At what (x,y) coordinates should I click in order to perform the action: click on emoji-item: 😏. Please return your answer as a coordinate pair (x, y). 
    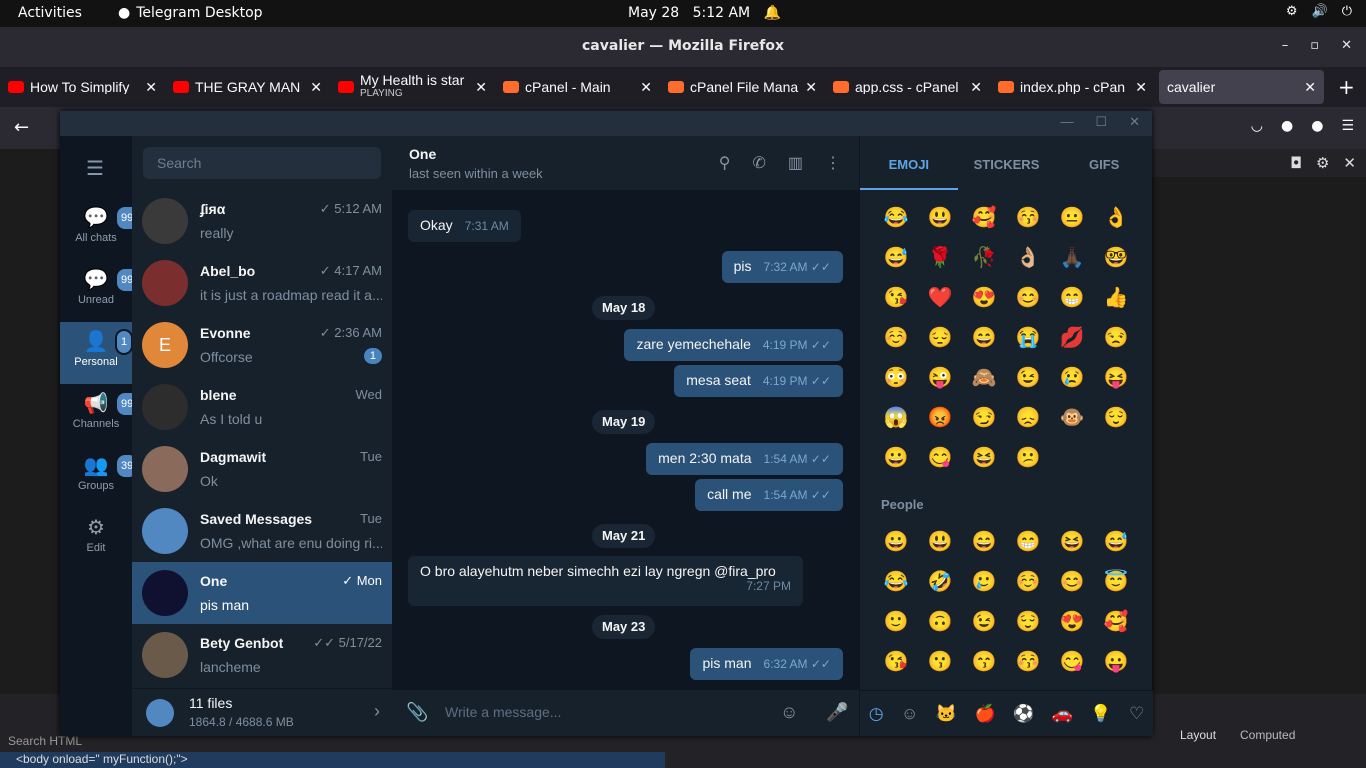
    Looking at the image, I should click on (984, 418).